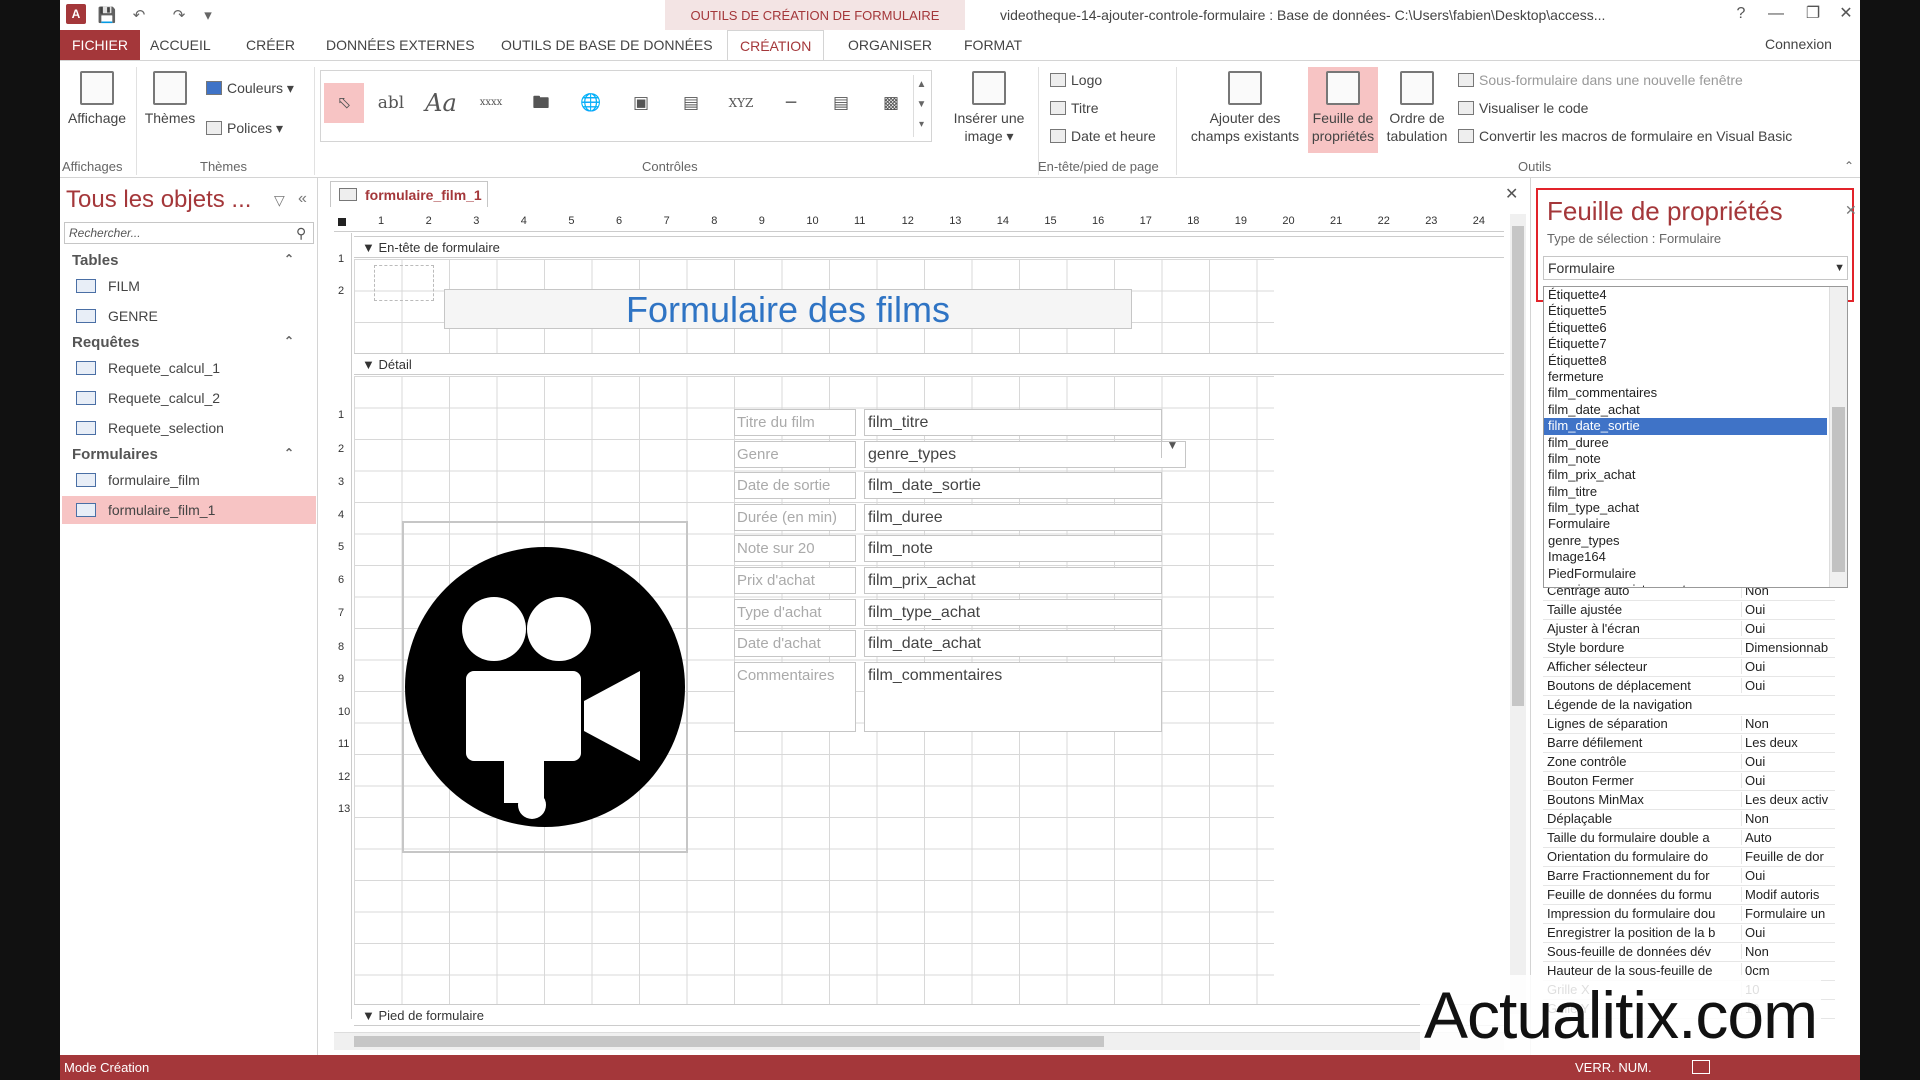  What do you see at coordinates (1689, 762) in the screenshot?
I see `property-row: Zone contrôle Oui` at bounding box center [1689, 762].